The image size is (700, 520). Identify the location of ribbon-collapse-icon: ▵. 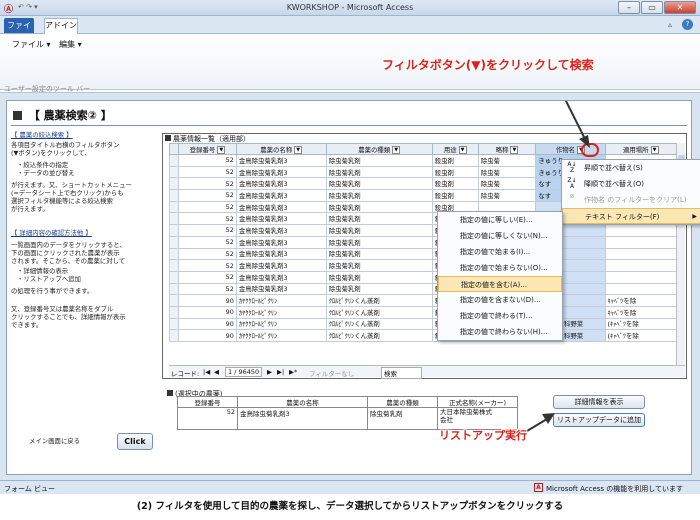
(670, 24).